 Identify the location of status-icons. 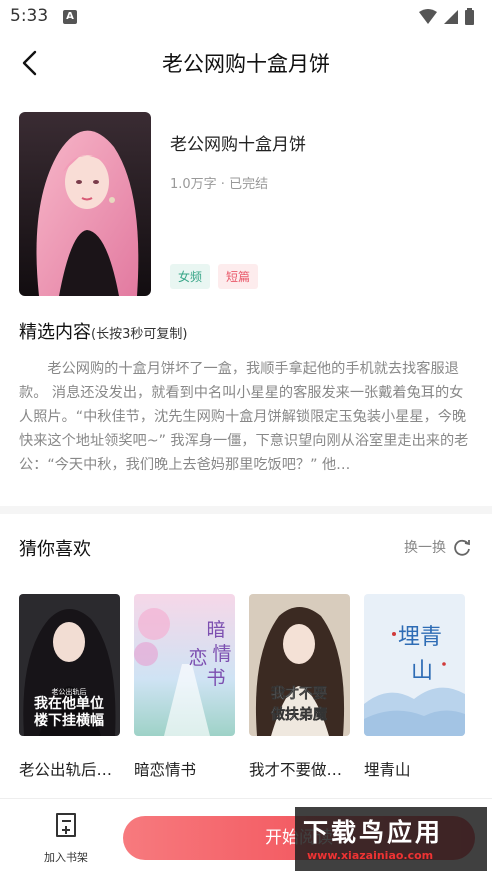
(449, 19).